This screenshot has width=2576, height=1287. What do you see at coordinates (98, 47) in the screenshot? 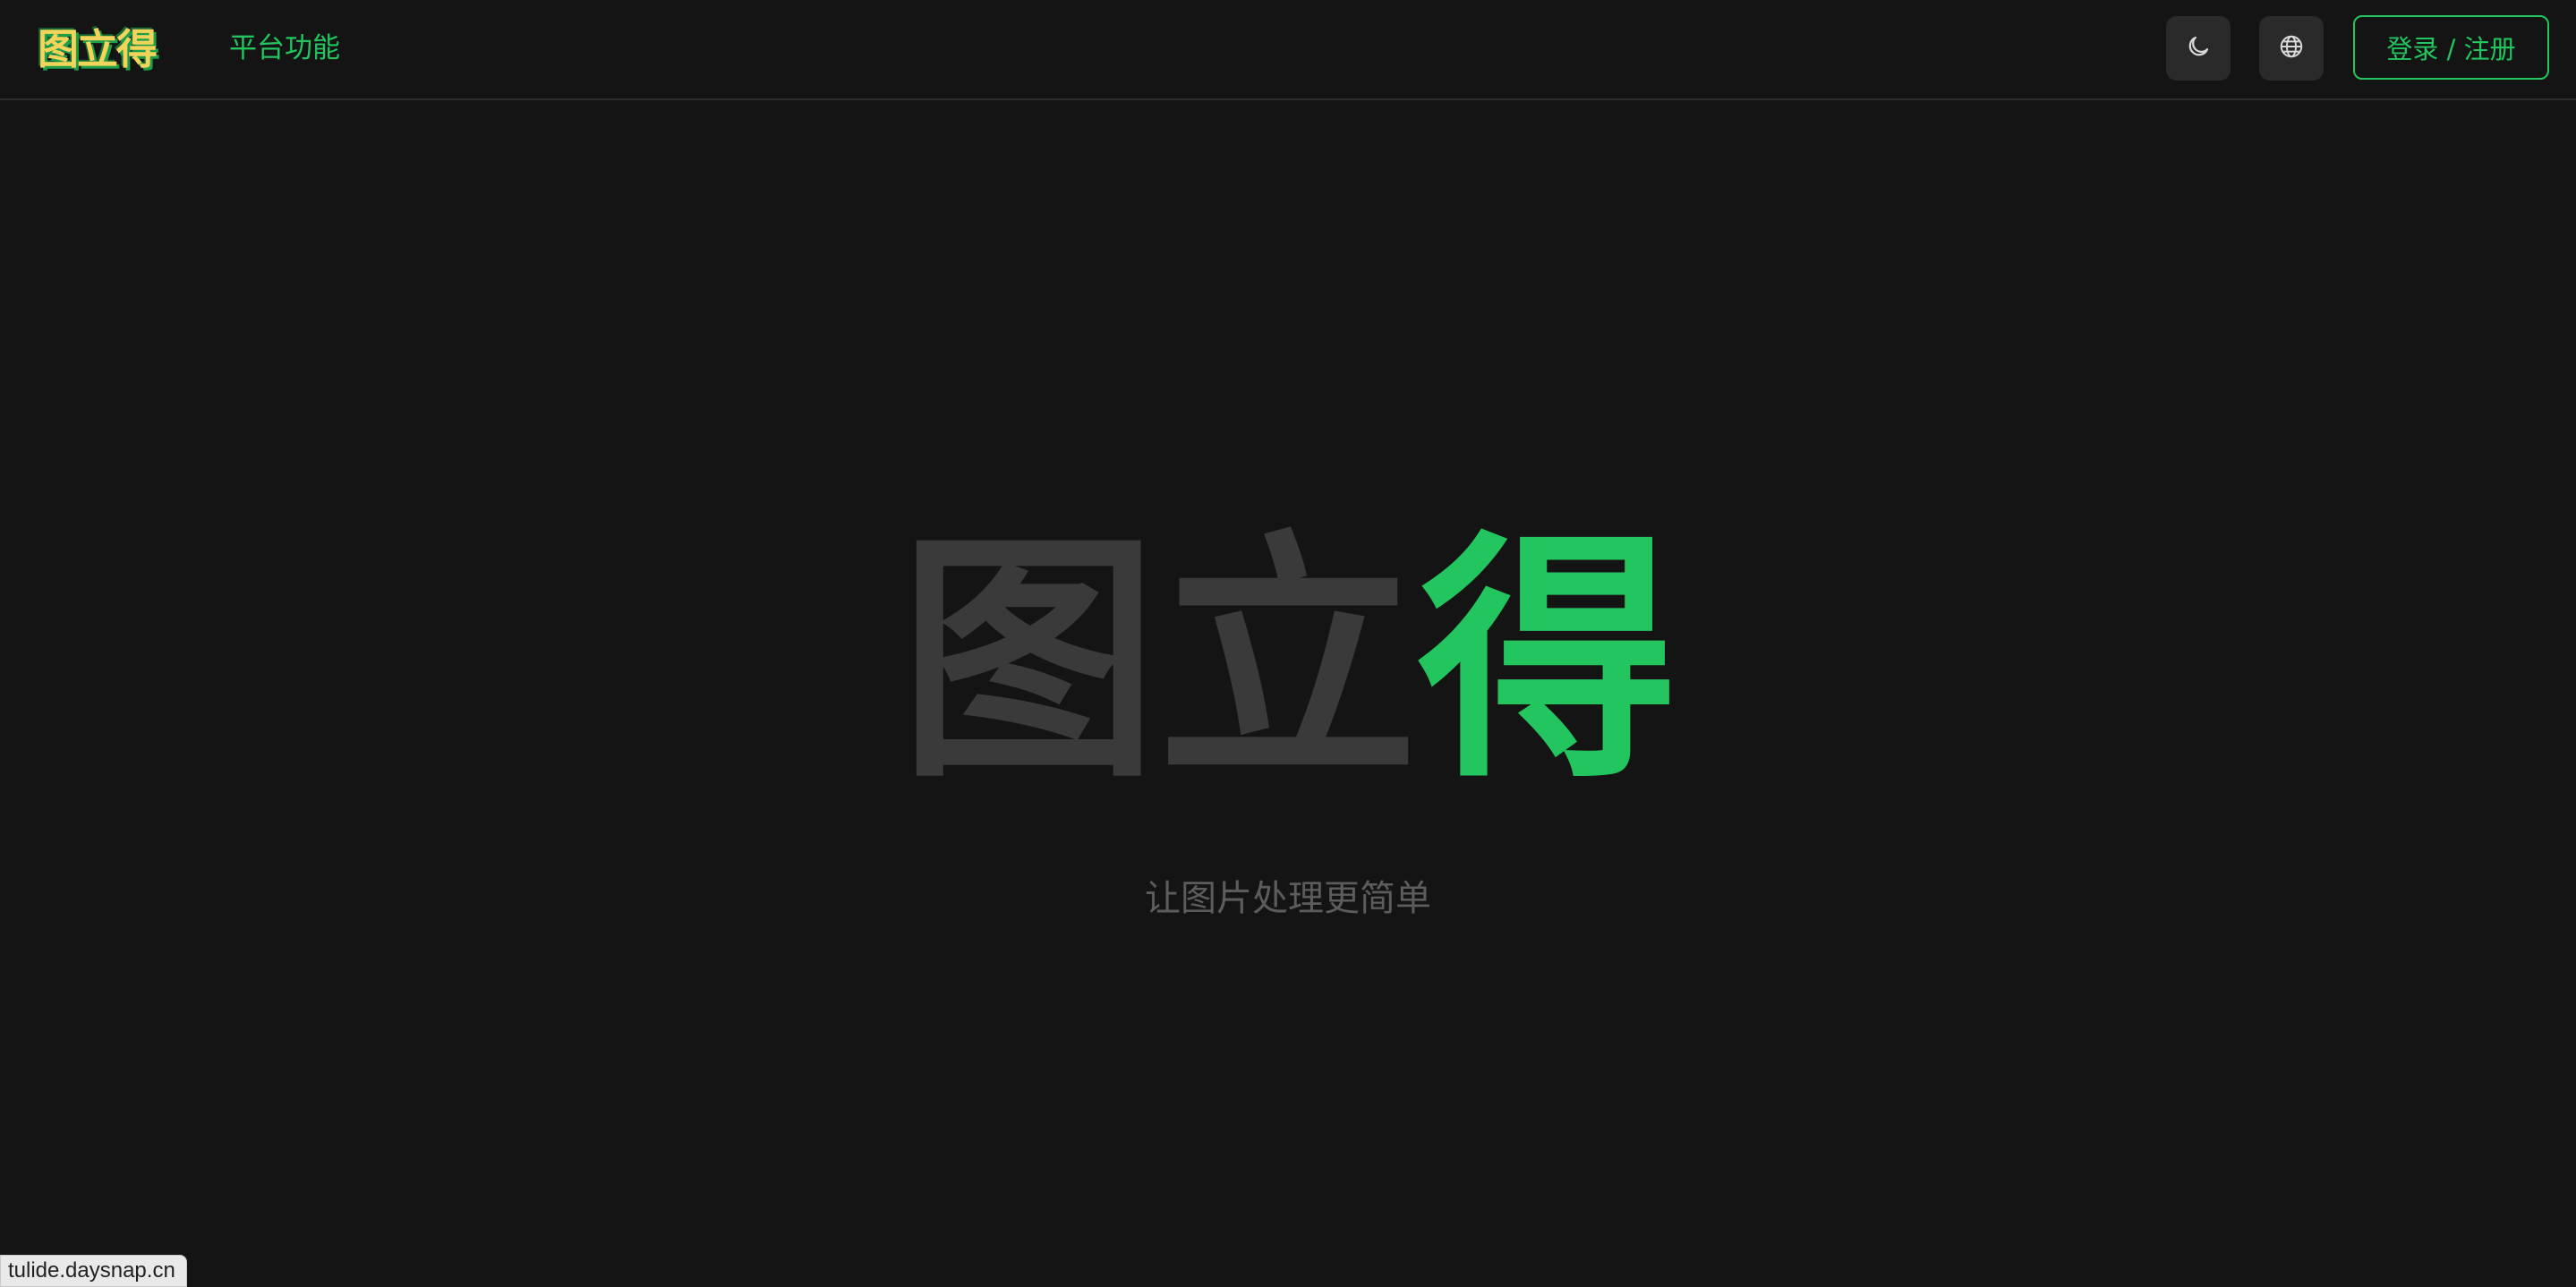
I see `logo: 图立得` at bounding box center [98, 47].